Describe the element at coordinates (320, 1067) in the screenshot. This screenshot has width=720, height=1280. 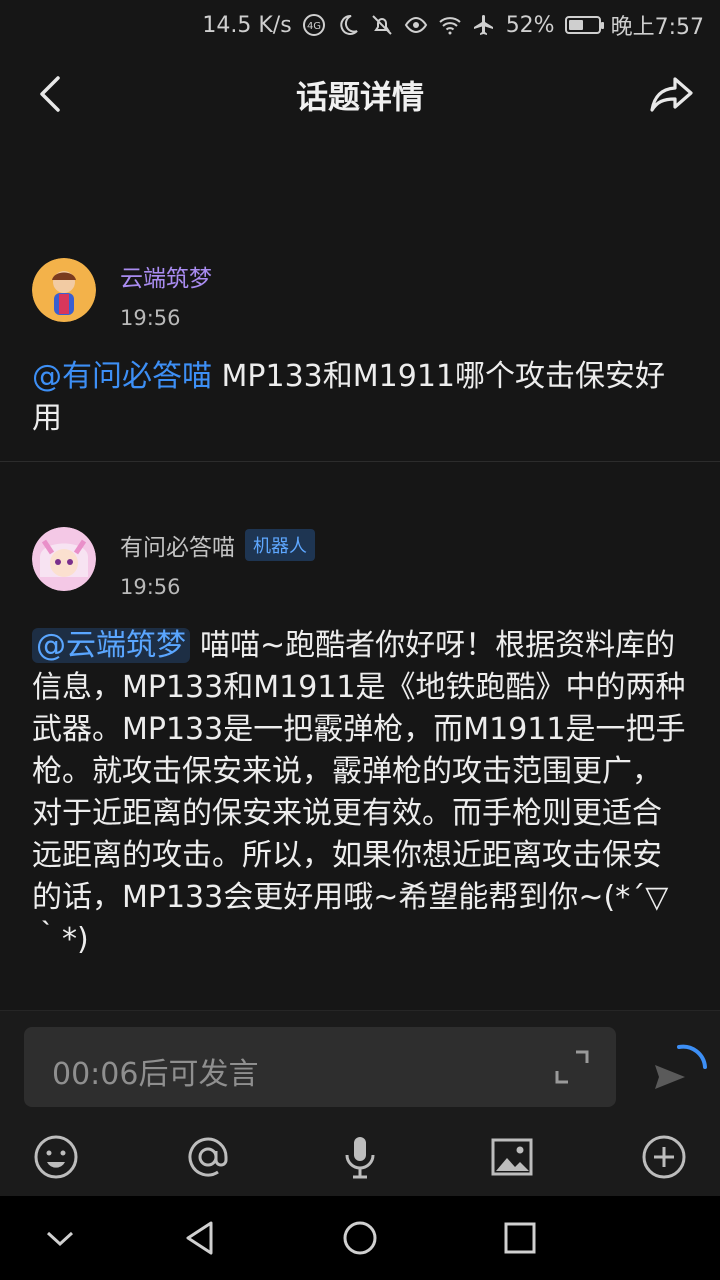
I see `comment-input: 00:06后可发言` at that location.